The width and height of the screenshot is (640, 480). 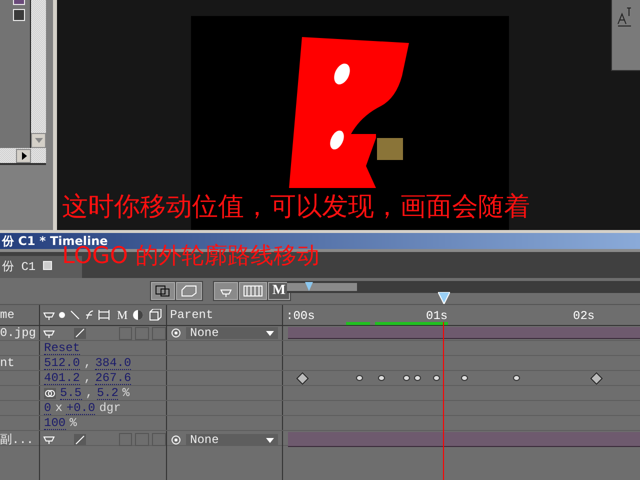 I want to click on property-value: 512.0, so click(x=62, y=363).